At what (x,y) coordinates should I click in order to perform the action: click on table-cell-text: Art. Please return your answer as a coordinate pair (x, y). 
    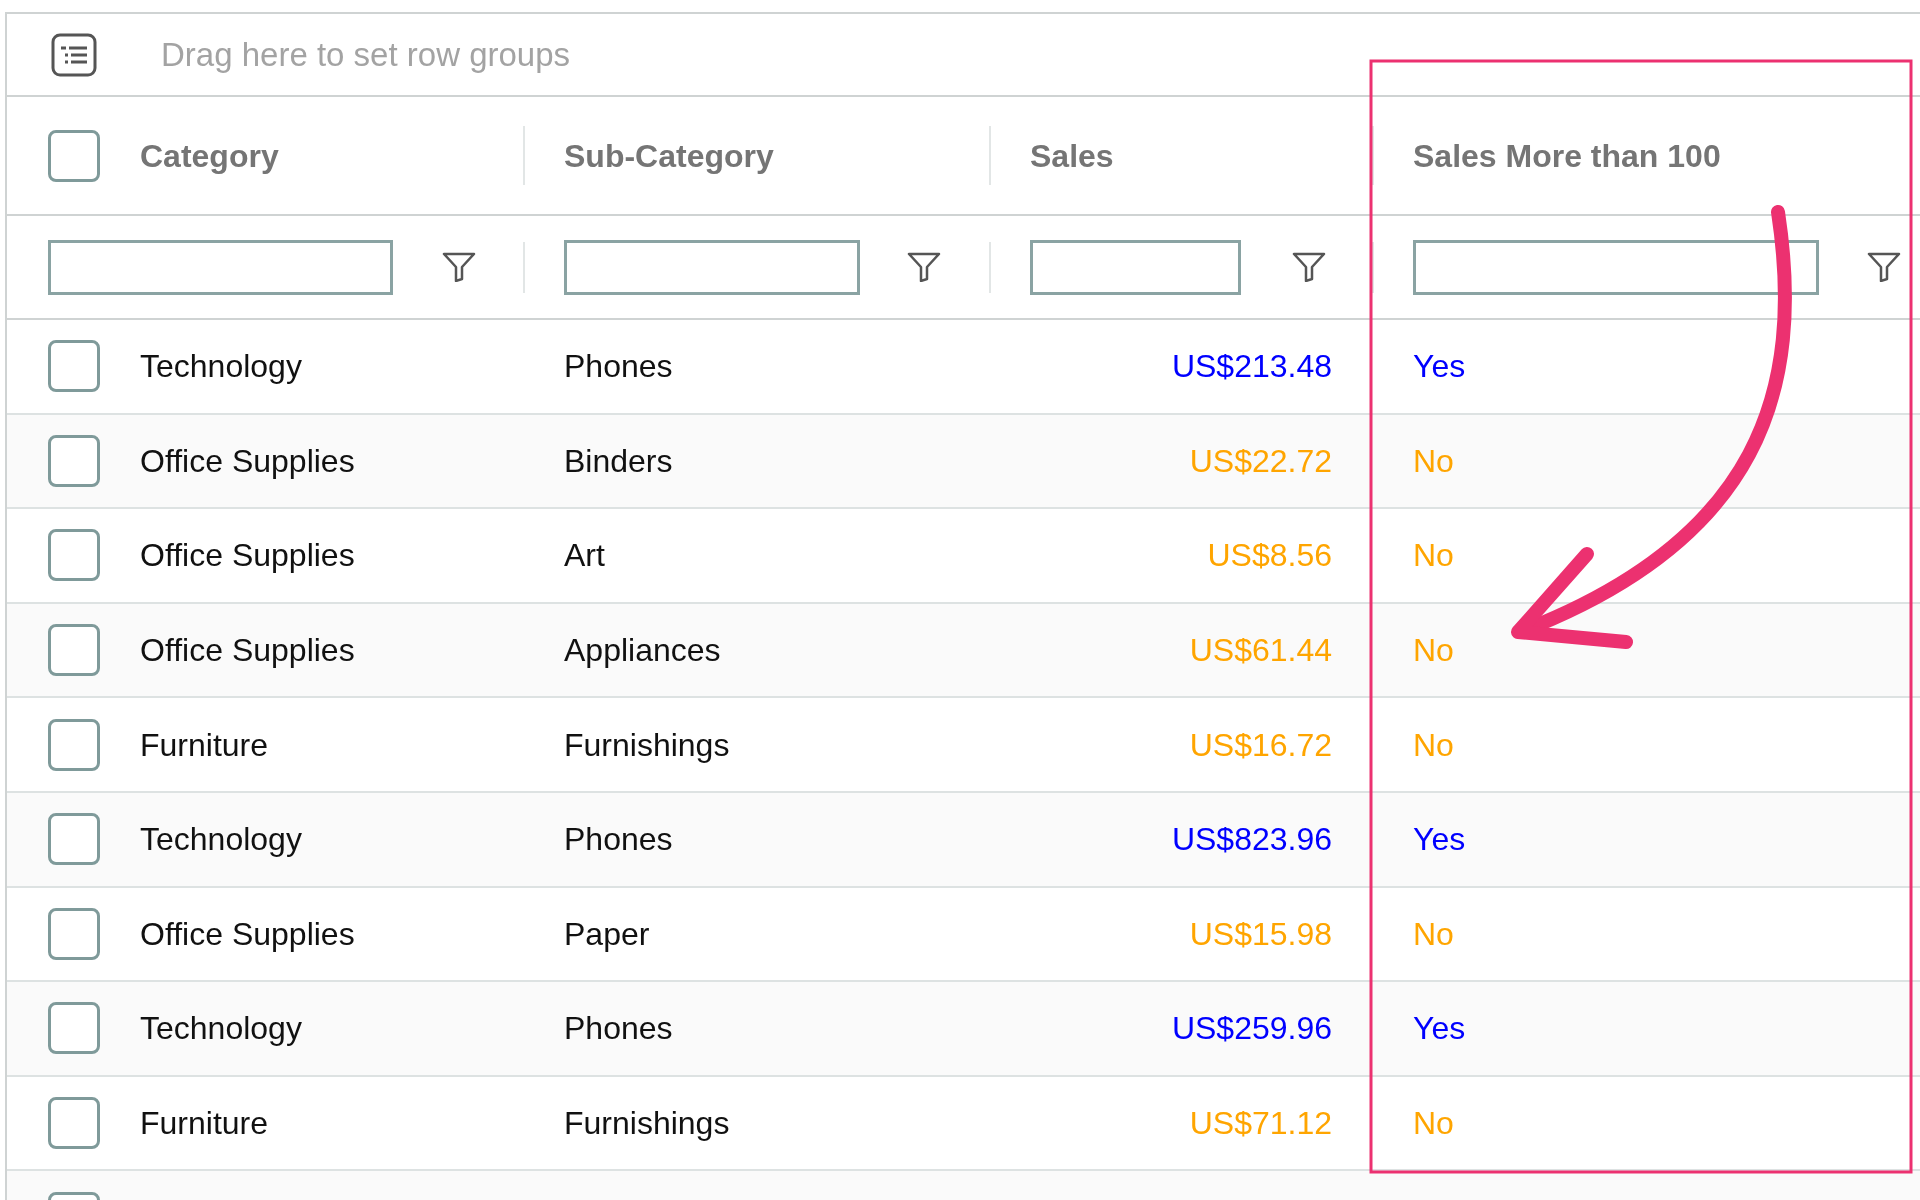
    Looking at the image, I should click on (584, 556).